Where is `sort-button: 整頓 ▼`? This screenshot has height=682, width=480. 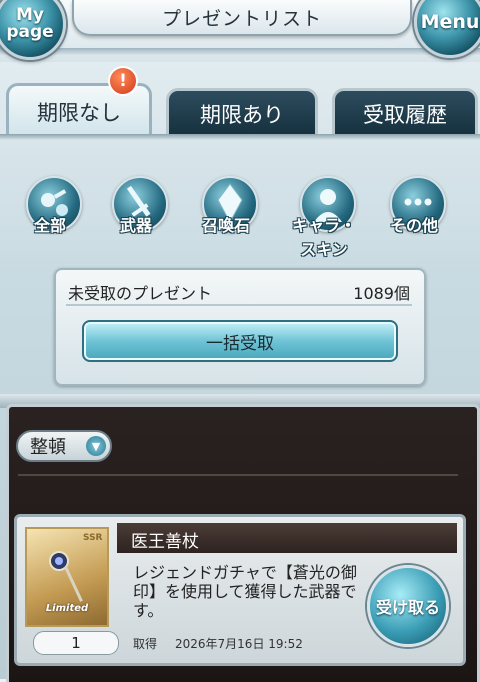
sort-button: 整頓 ▼ is located at coordinates (64, 446).